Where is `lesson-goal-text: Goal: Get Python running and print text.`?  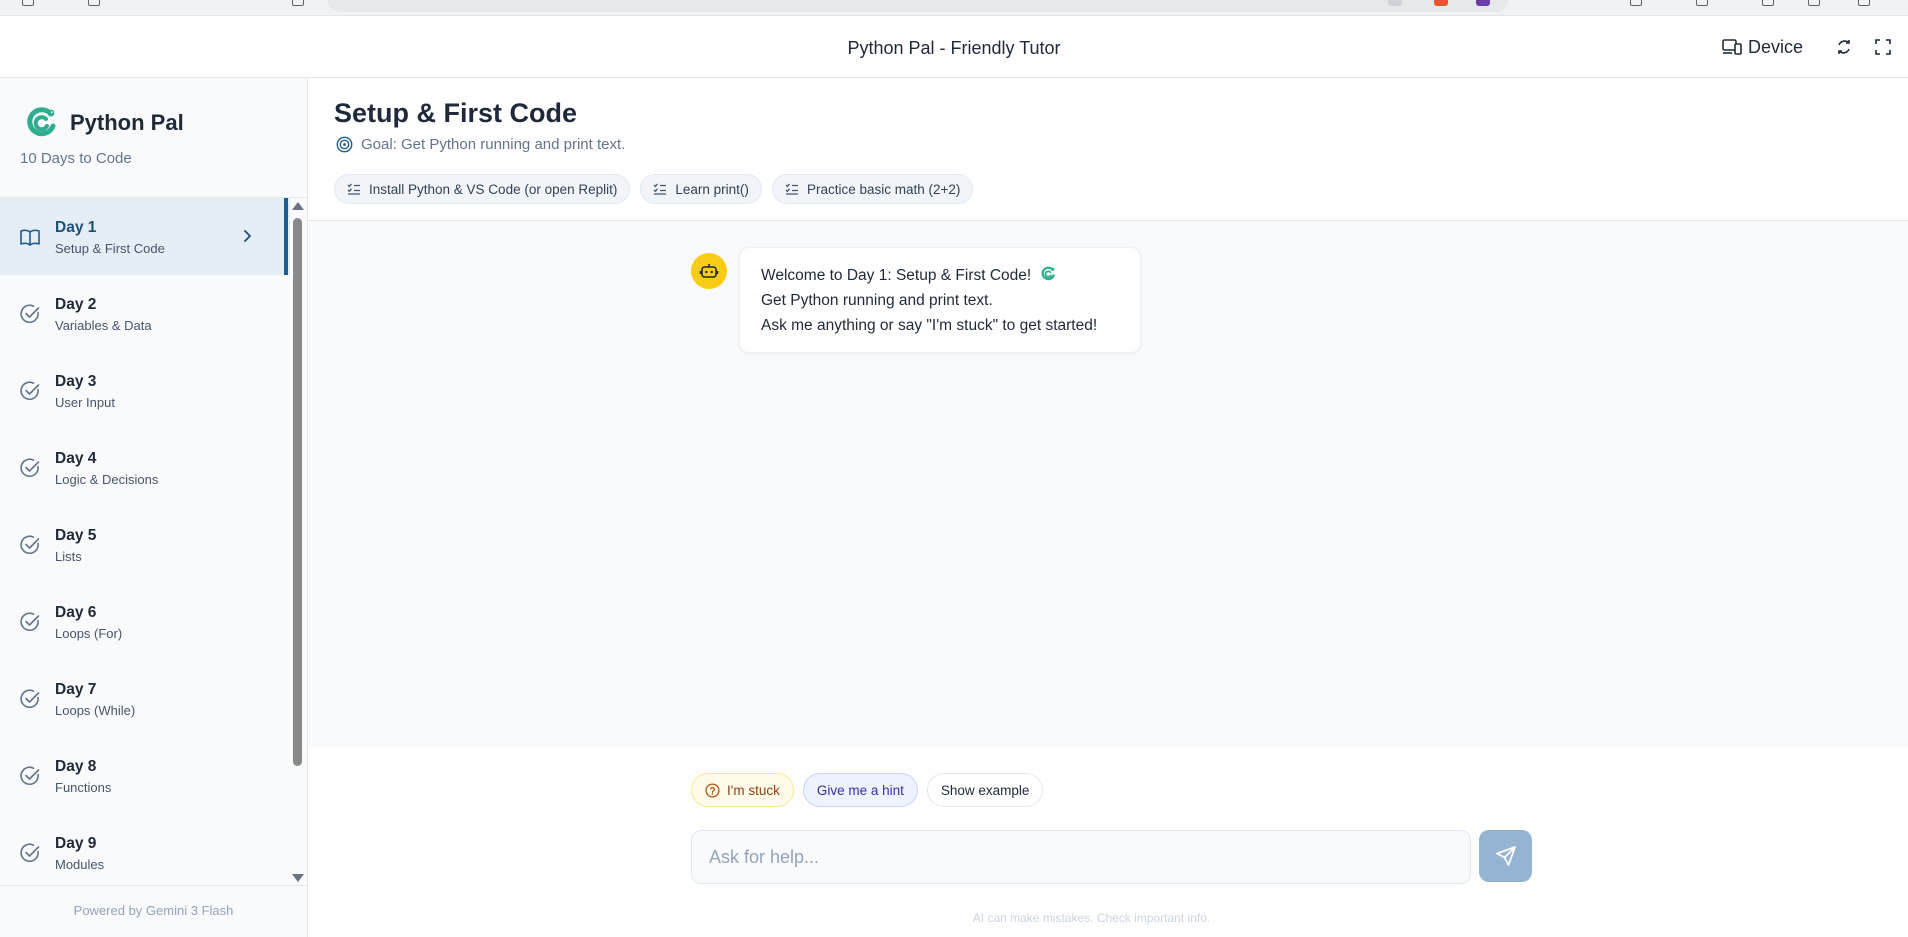 lesson-goal-text: Goal: Get Python running and print text. is located at coordinates (493, 144).